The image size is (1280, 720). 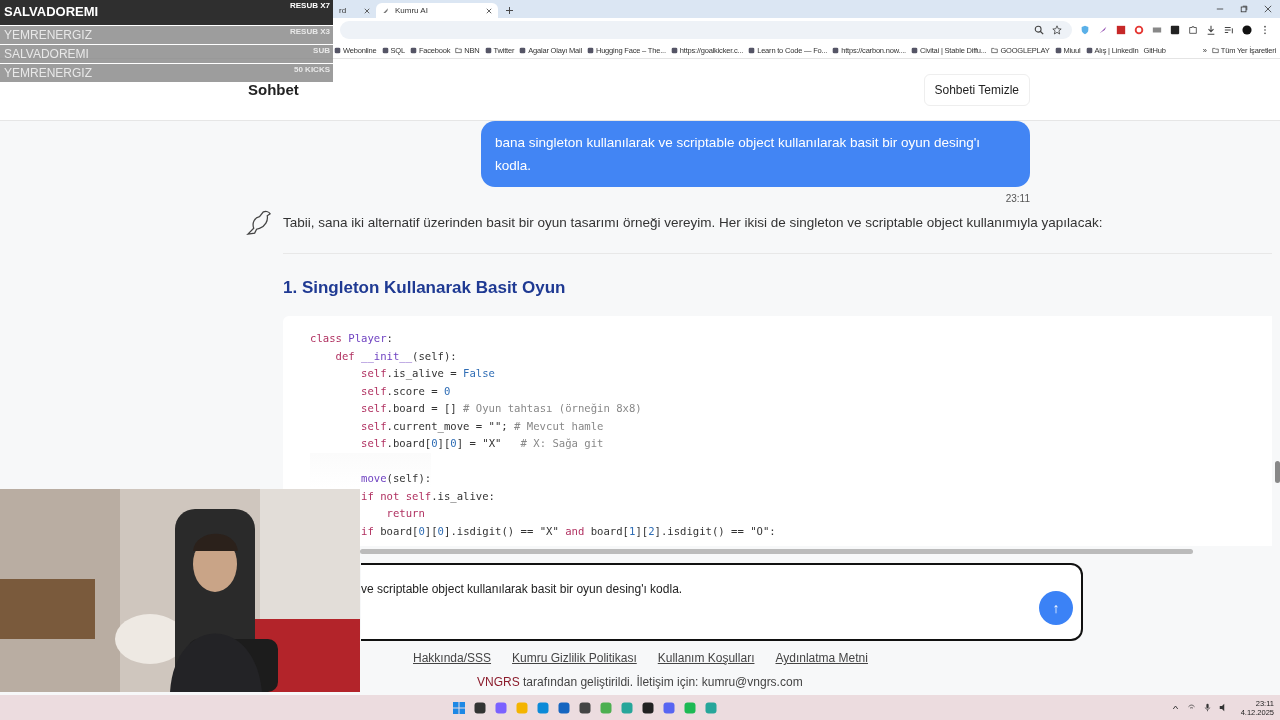 What do you see at coordinates (1193, 30) in the screenshot?
I see `puzzle-icon` at bounding box center [1193, 30].